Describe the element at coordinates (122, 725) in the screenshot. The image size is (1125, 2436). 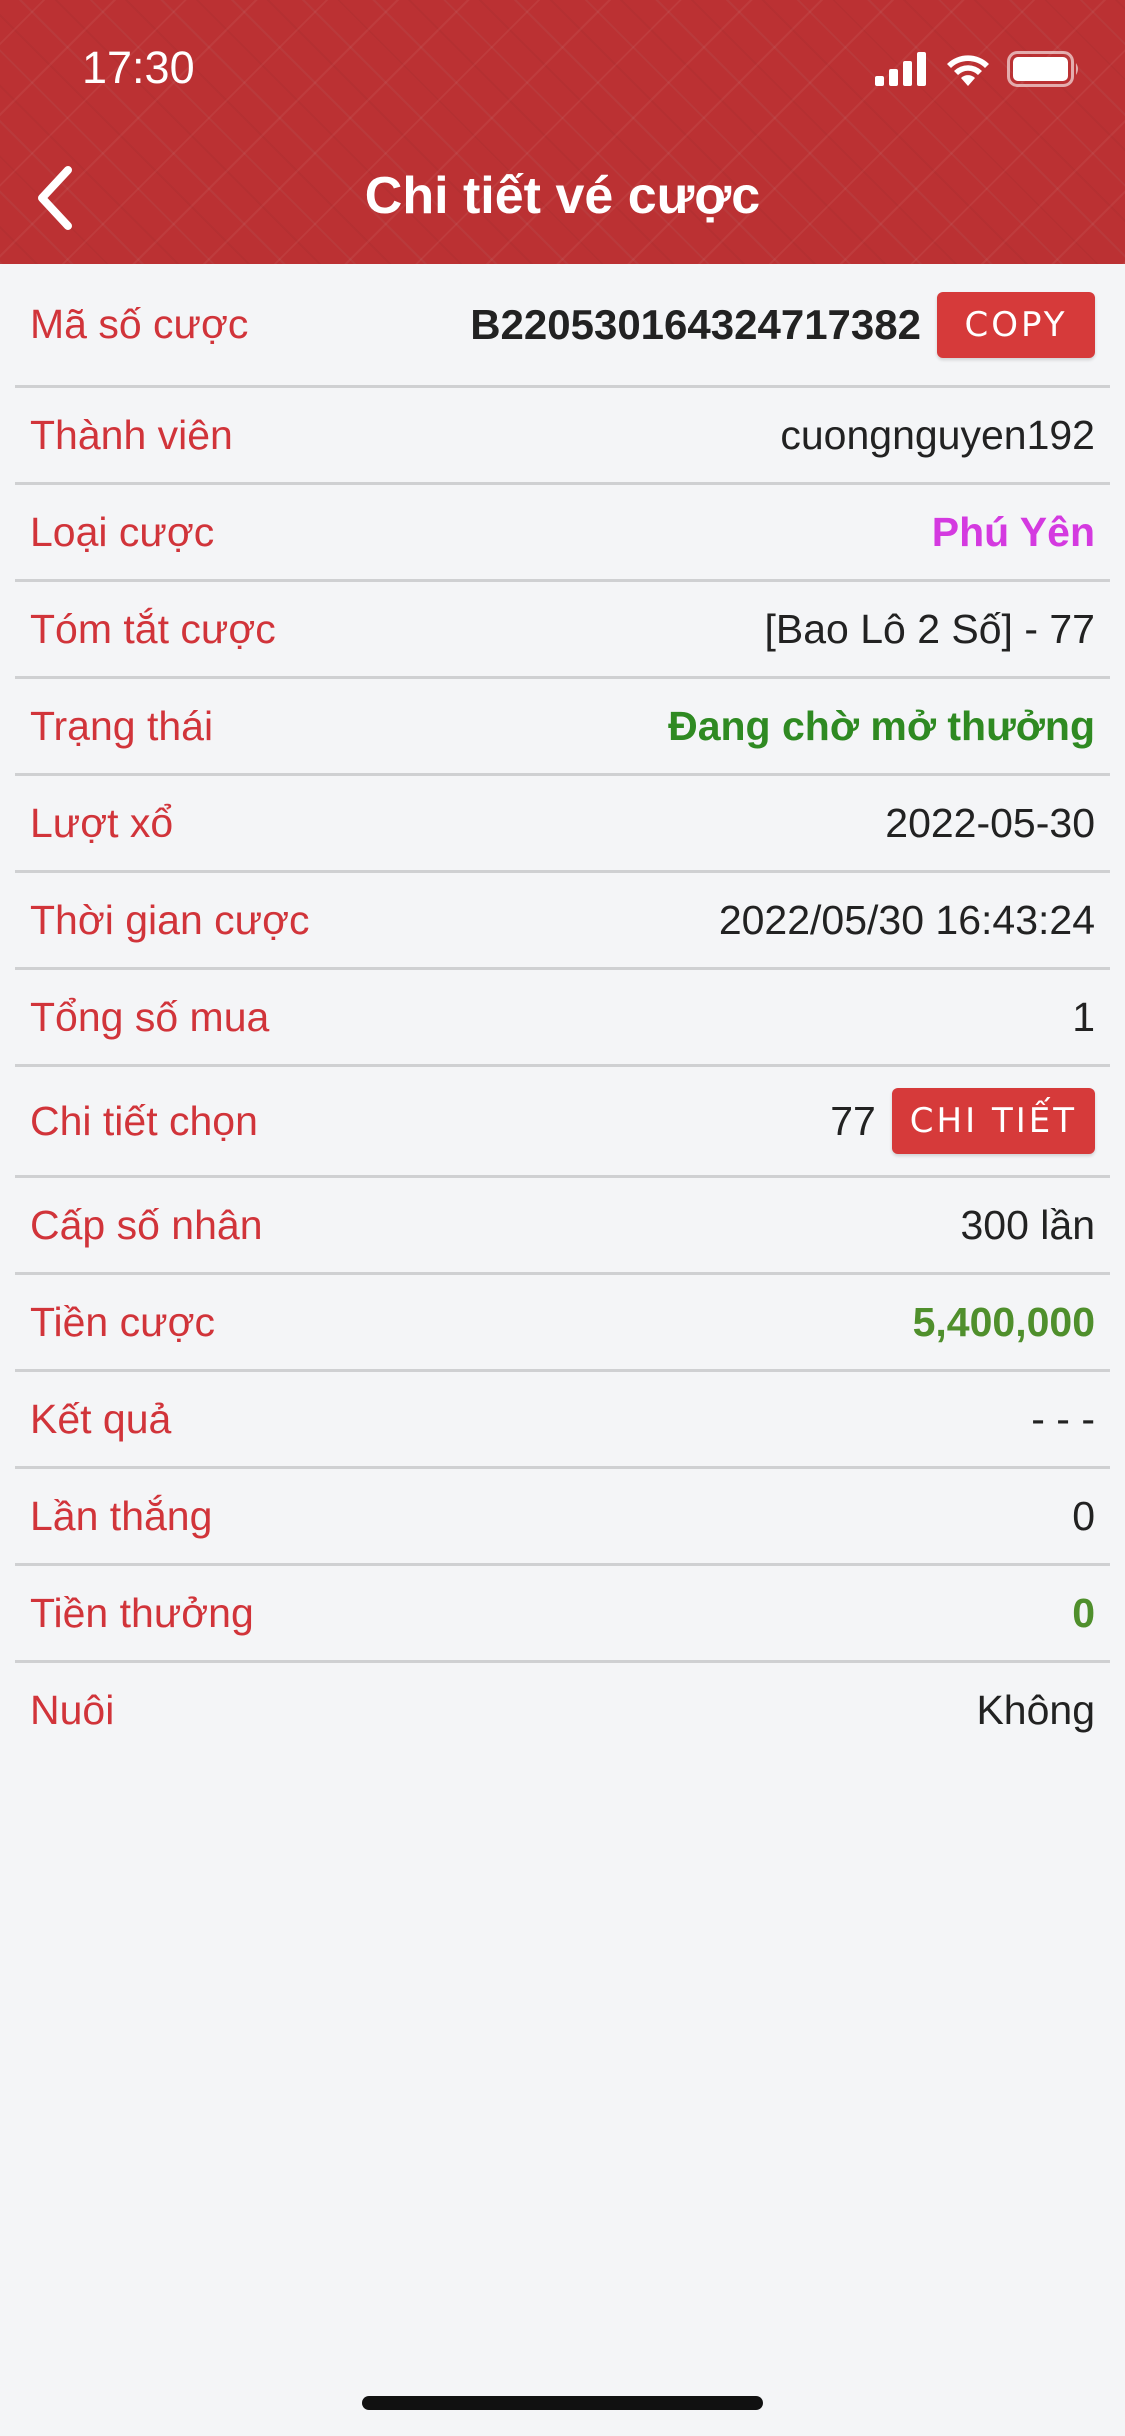
I see `status-label: Trạng thái` at that location.